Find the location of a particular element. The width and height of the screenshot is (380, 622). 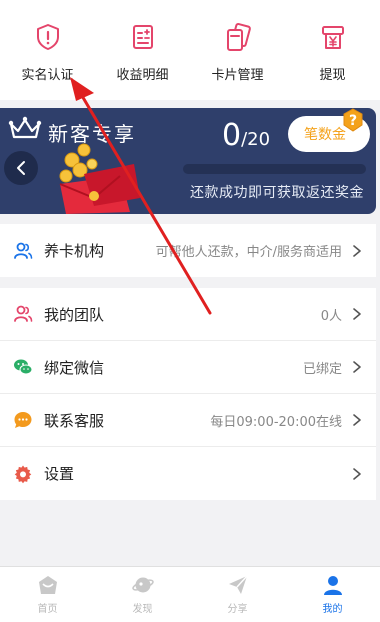

agency-card: 养卡机构 可帮他人还款，中介/服务商适用 is located at coordinates (188, 250).